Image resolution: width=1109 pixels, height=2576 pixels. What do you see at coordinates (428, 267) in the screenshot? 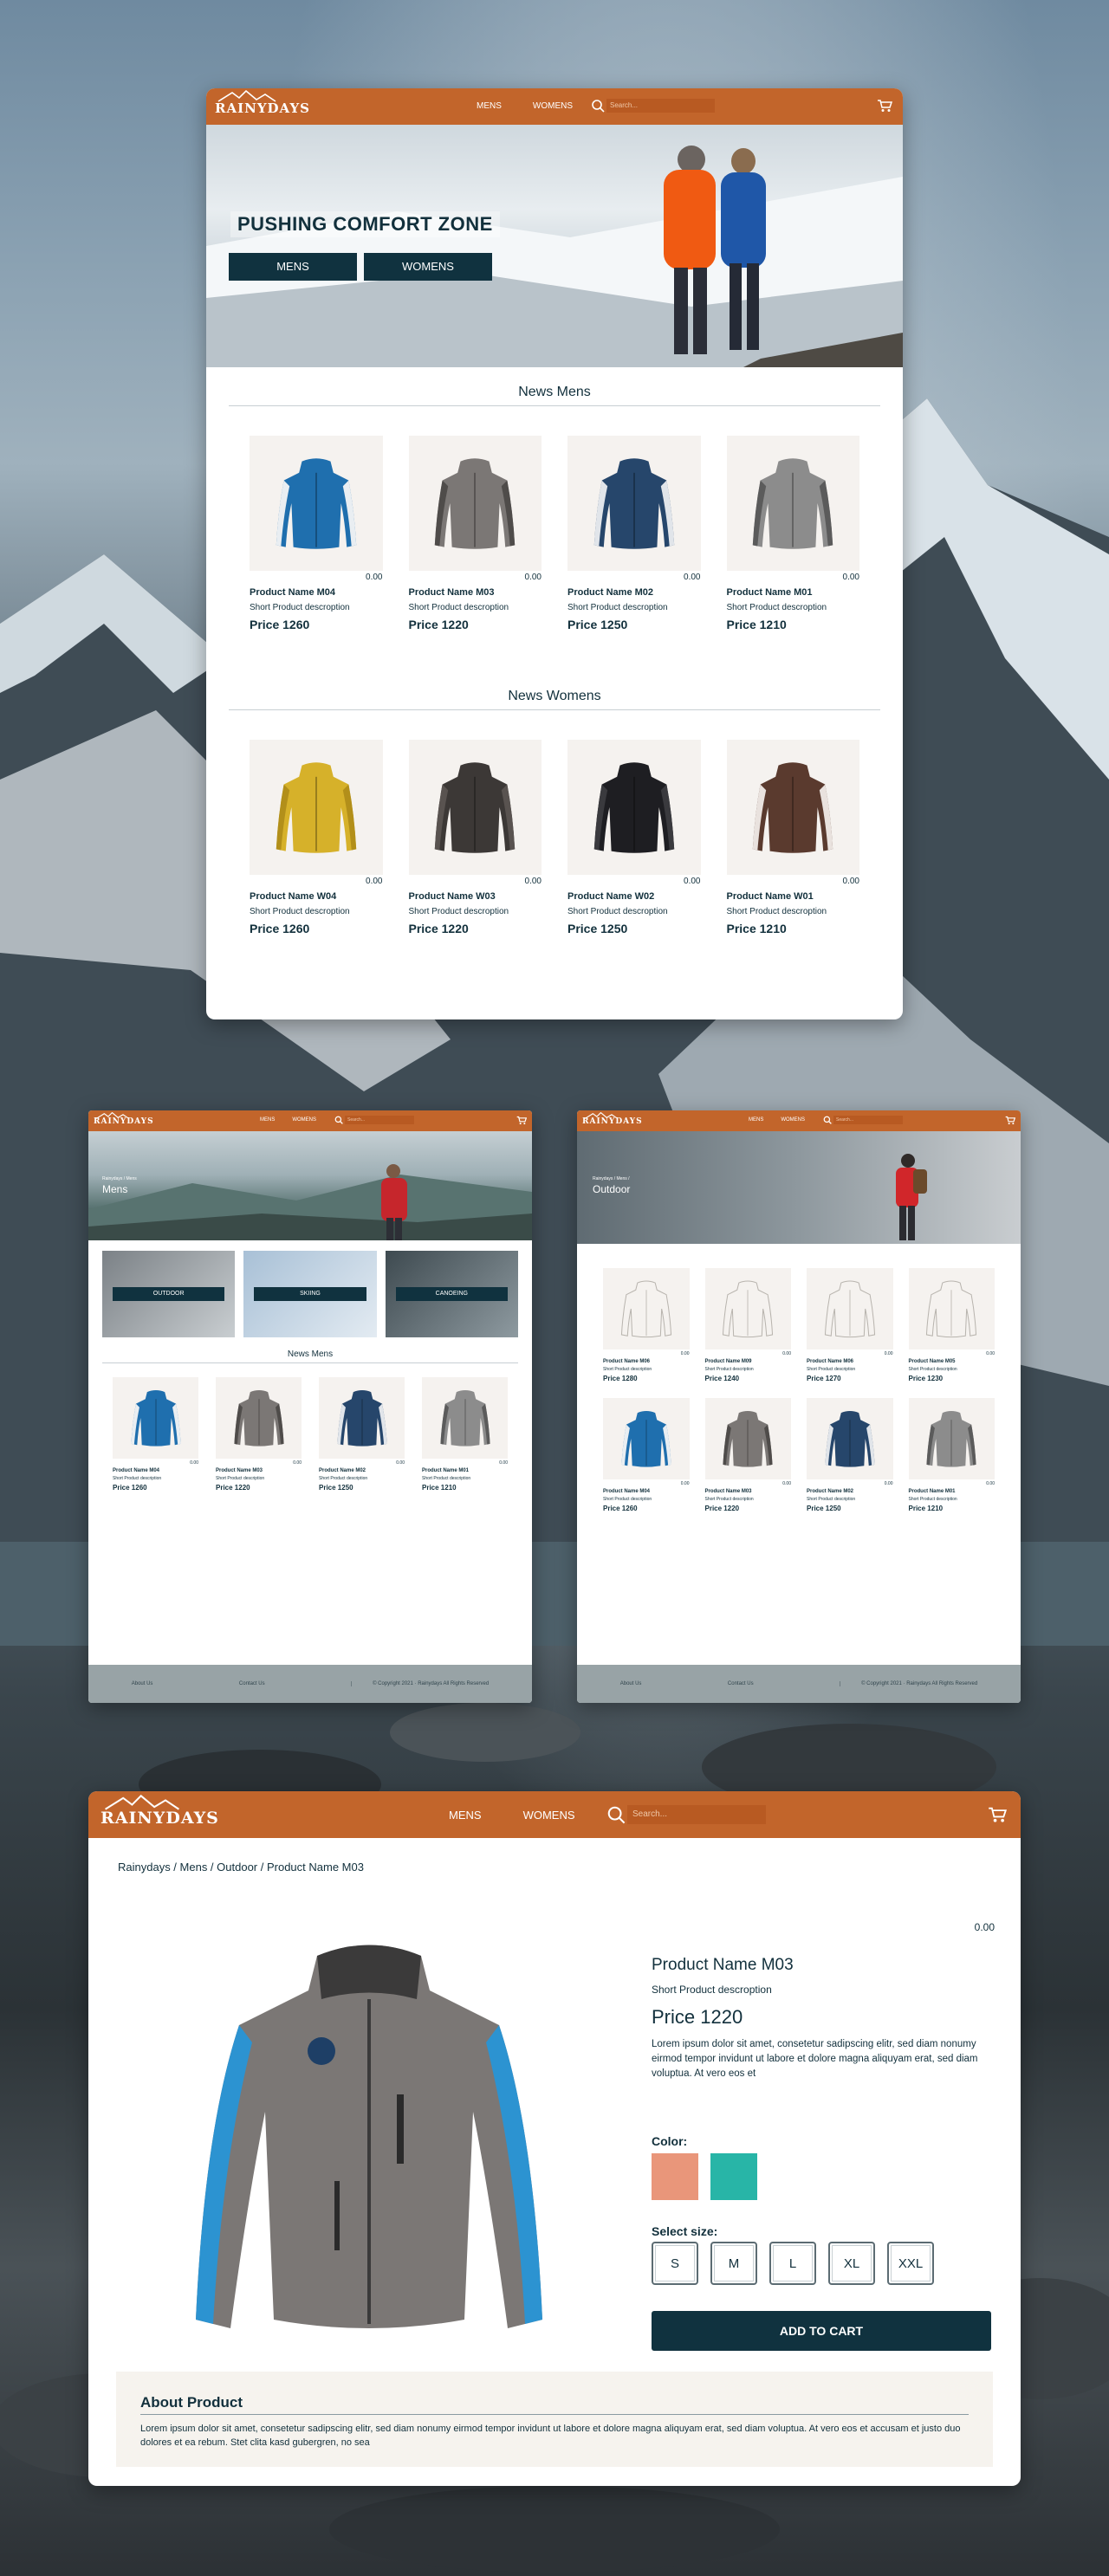
I see `hero-womens-button: WOMENS` at bounding box center [428, 267].